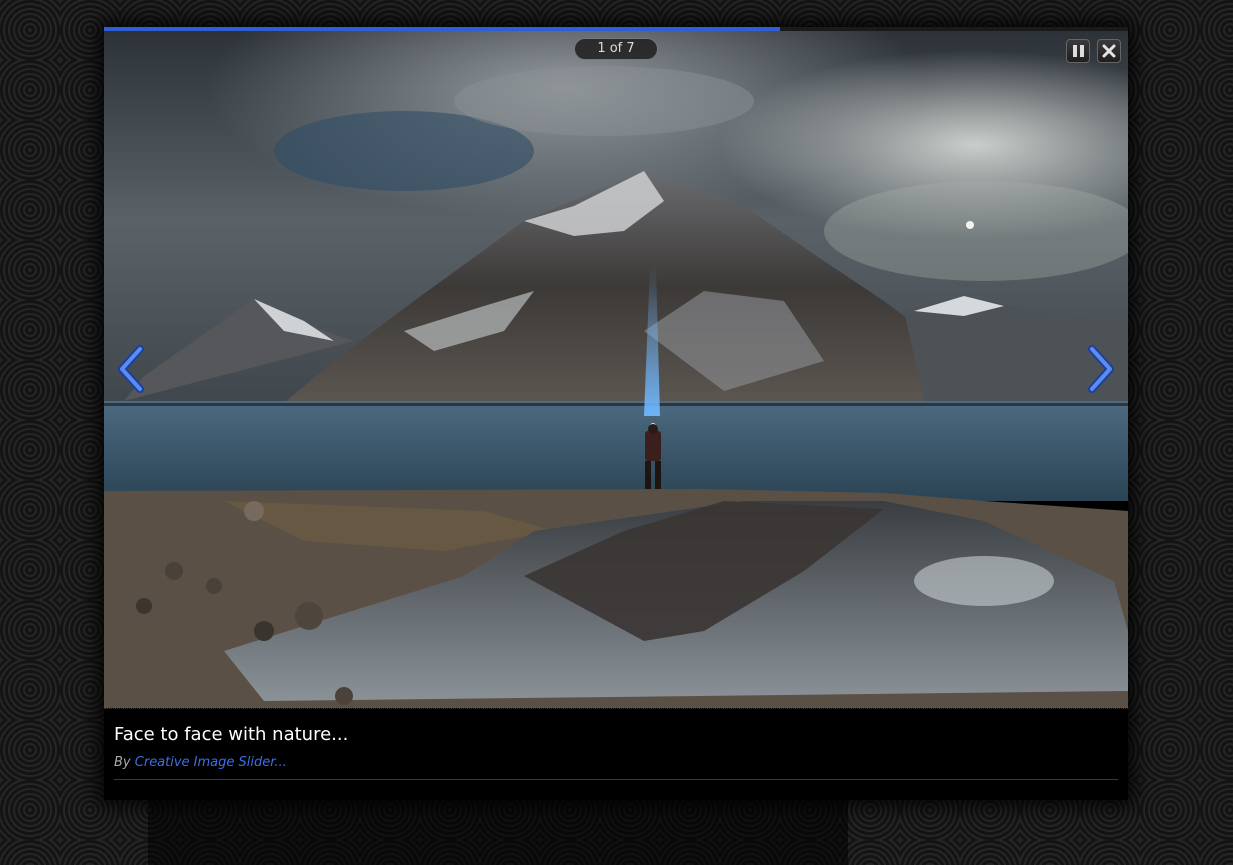  I want to click on caption-divider, so click(616, 779).